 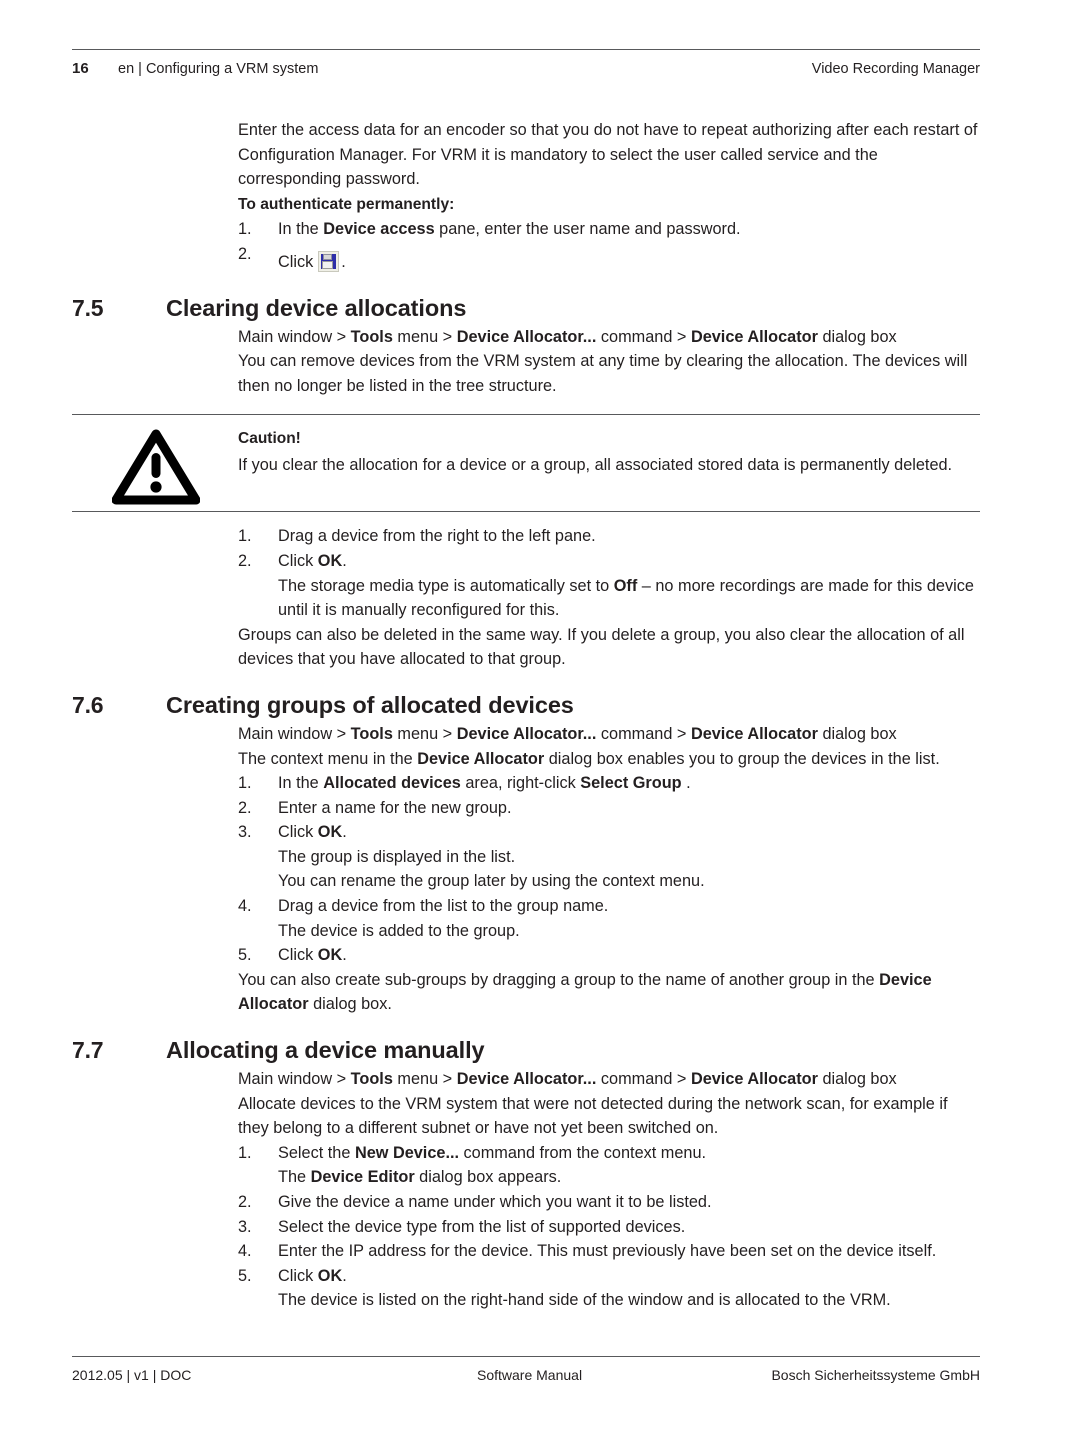 I want to click on list-item: 2. Click., so click(x=609, y=258).